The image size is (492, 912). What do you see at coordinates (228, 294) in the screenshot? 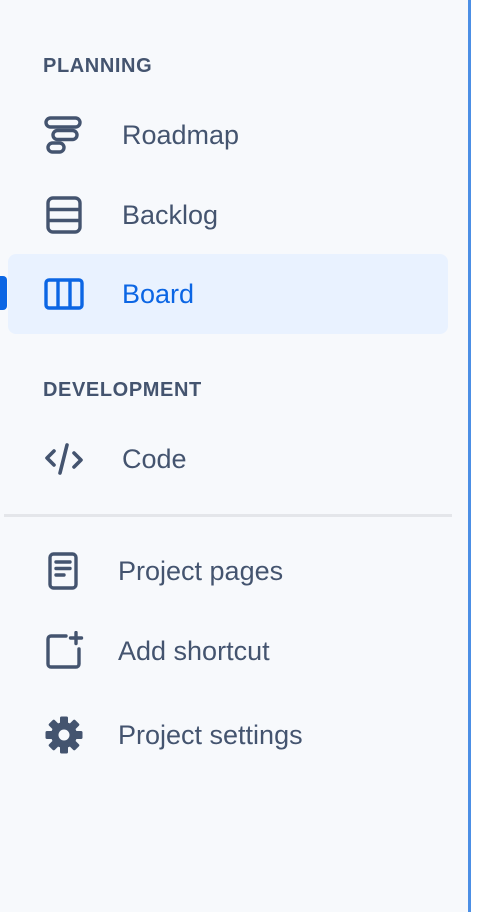
I see `sidebar-item-board: Board` at bounding box center [228, 294].